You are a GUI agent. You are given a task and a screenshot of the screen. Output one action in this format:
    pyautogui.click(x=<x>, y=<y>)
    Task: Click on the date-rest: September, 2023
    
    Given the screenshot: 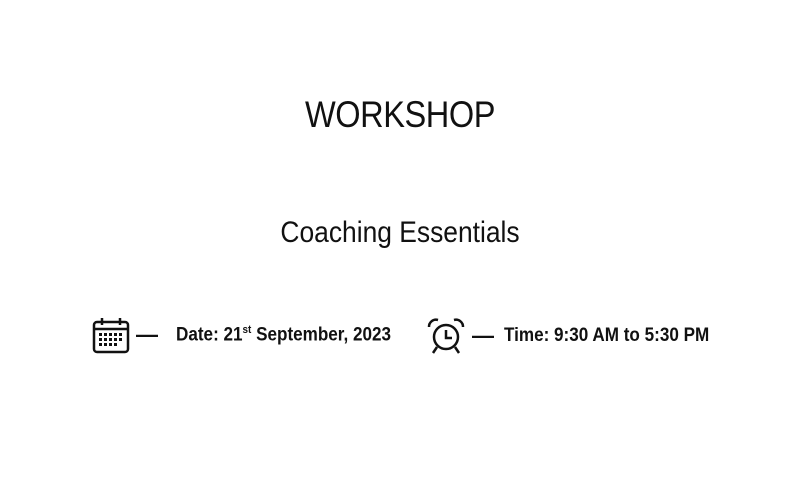 What is the action you would take?
    pyautogui.click(x=321, y=335)
    